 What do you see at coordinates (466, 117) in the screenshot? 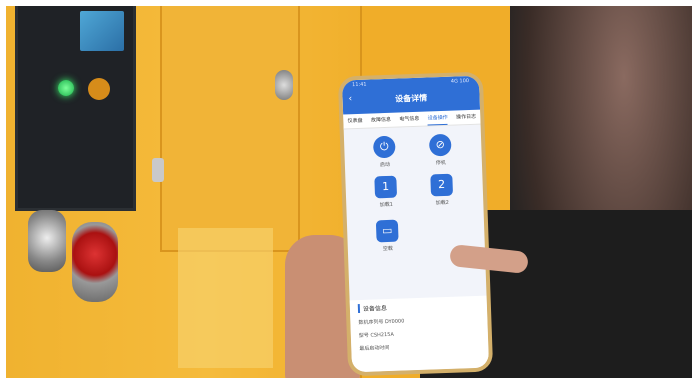
I see `tab-logs: 操作日志` at bounding box center [466, 117].